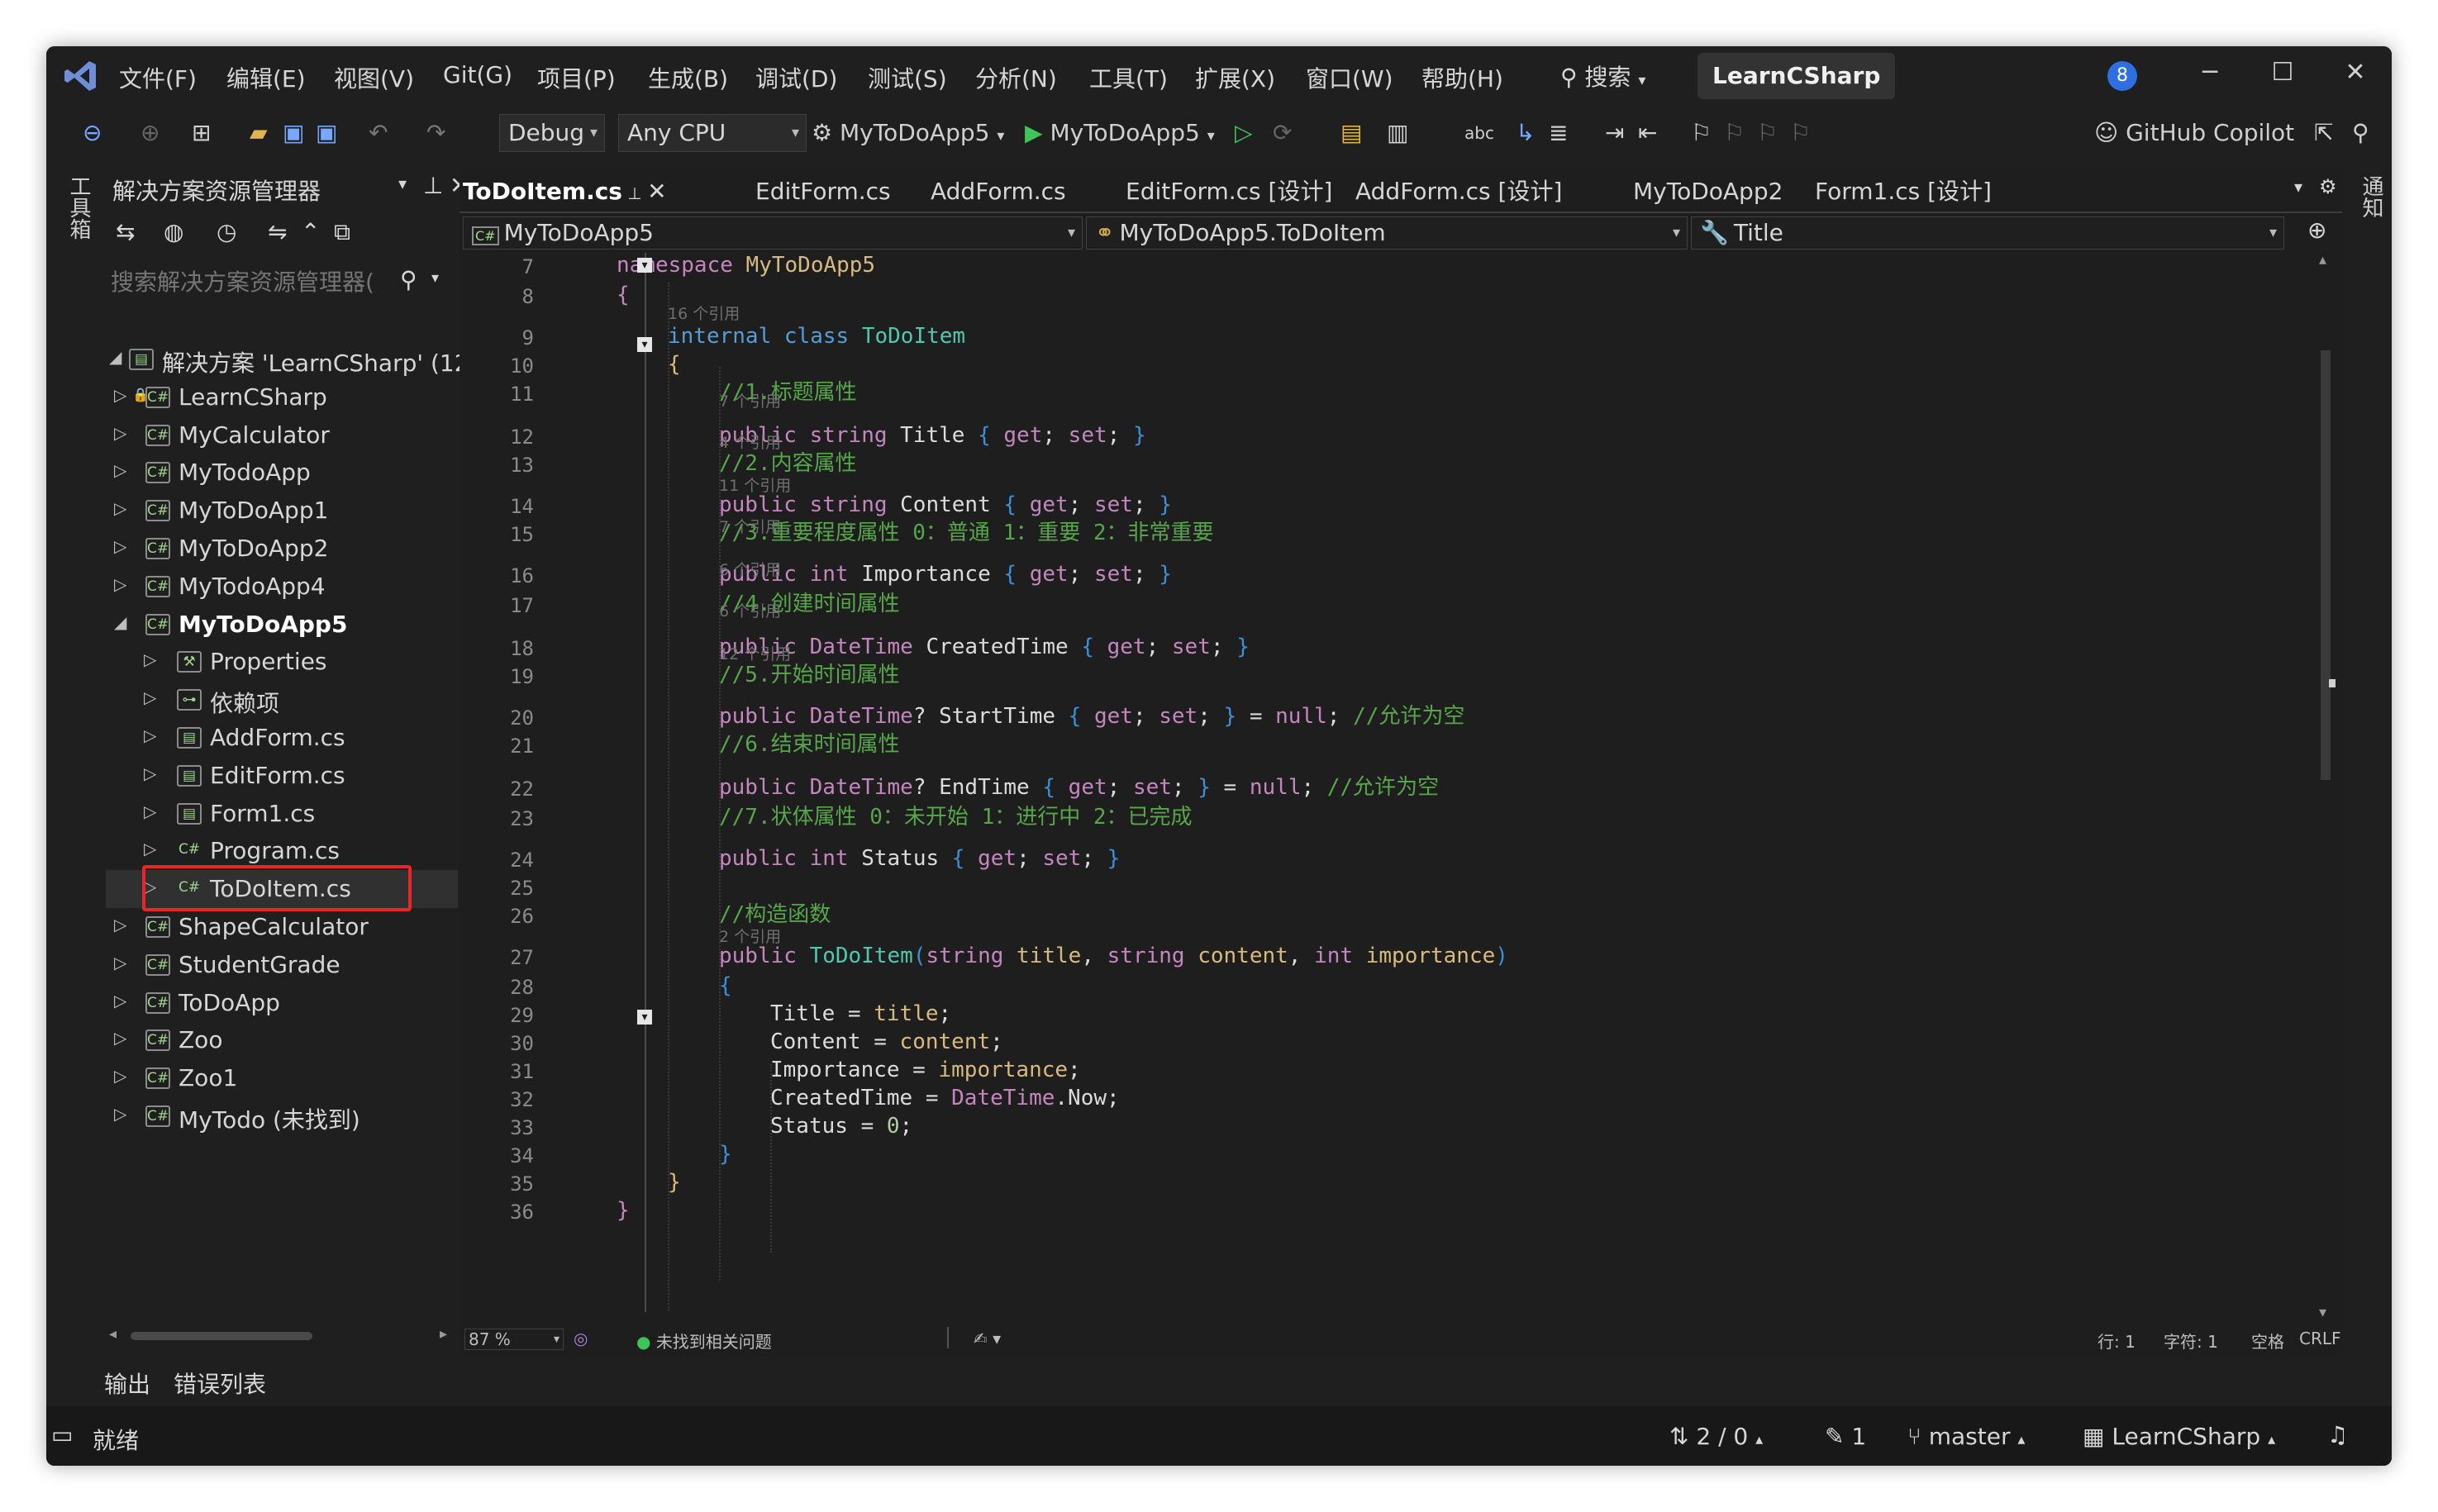  Describe the element at coordinates (1349, 77) in the screenshot. I see `menu-item: 窗口(W)` at that location.